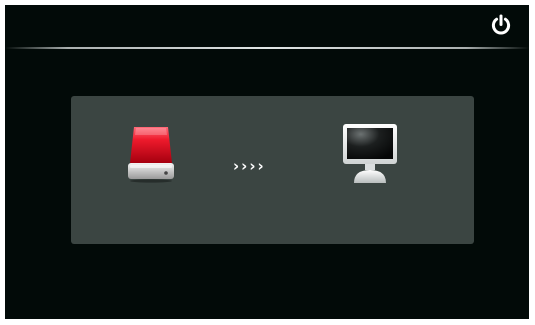  I want to click on monitor-icon, so click(370, 155).